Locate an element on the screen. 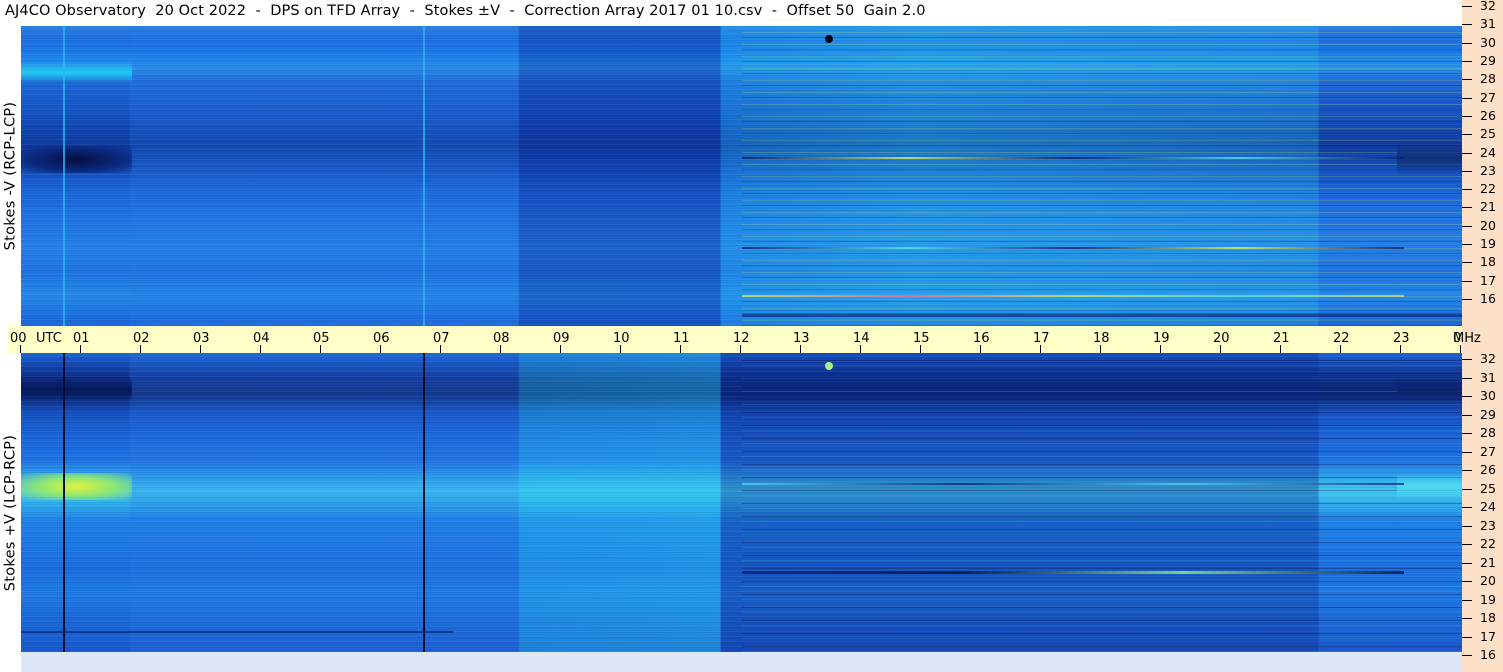 The height and width of the screenshot is (672, 1503). bottom-freq-label: 16 is located at coordinates (1488, 654).